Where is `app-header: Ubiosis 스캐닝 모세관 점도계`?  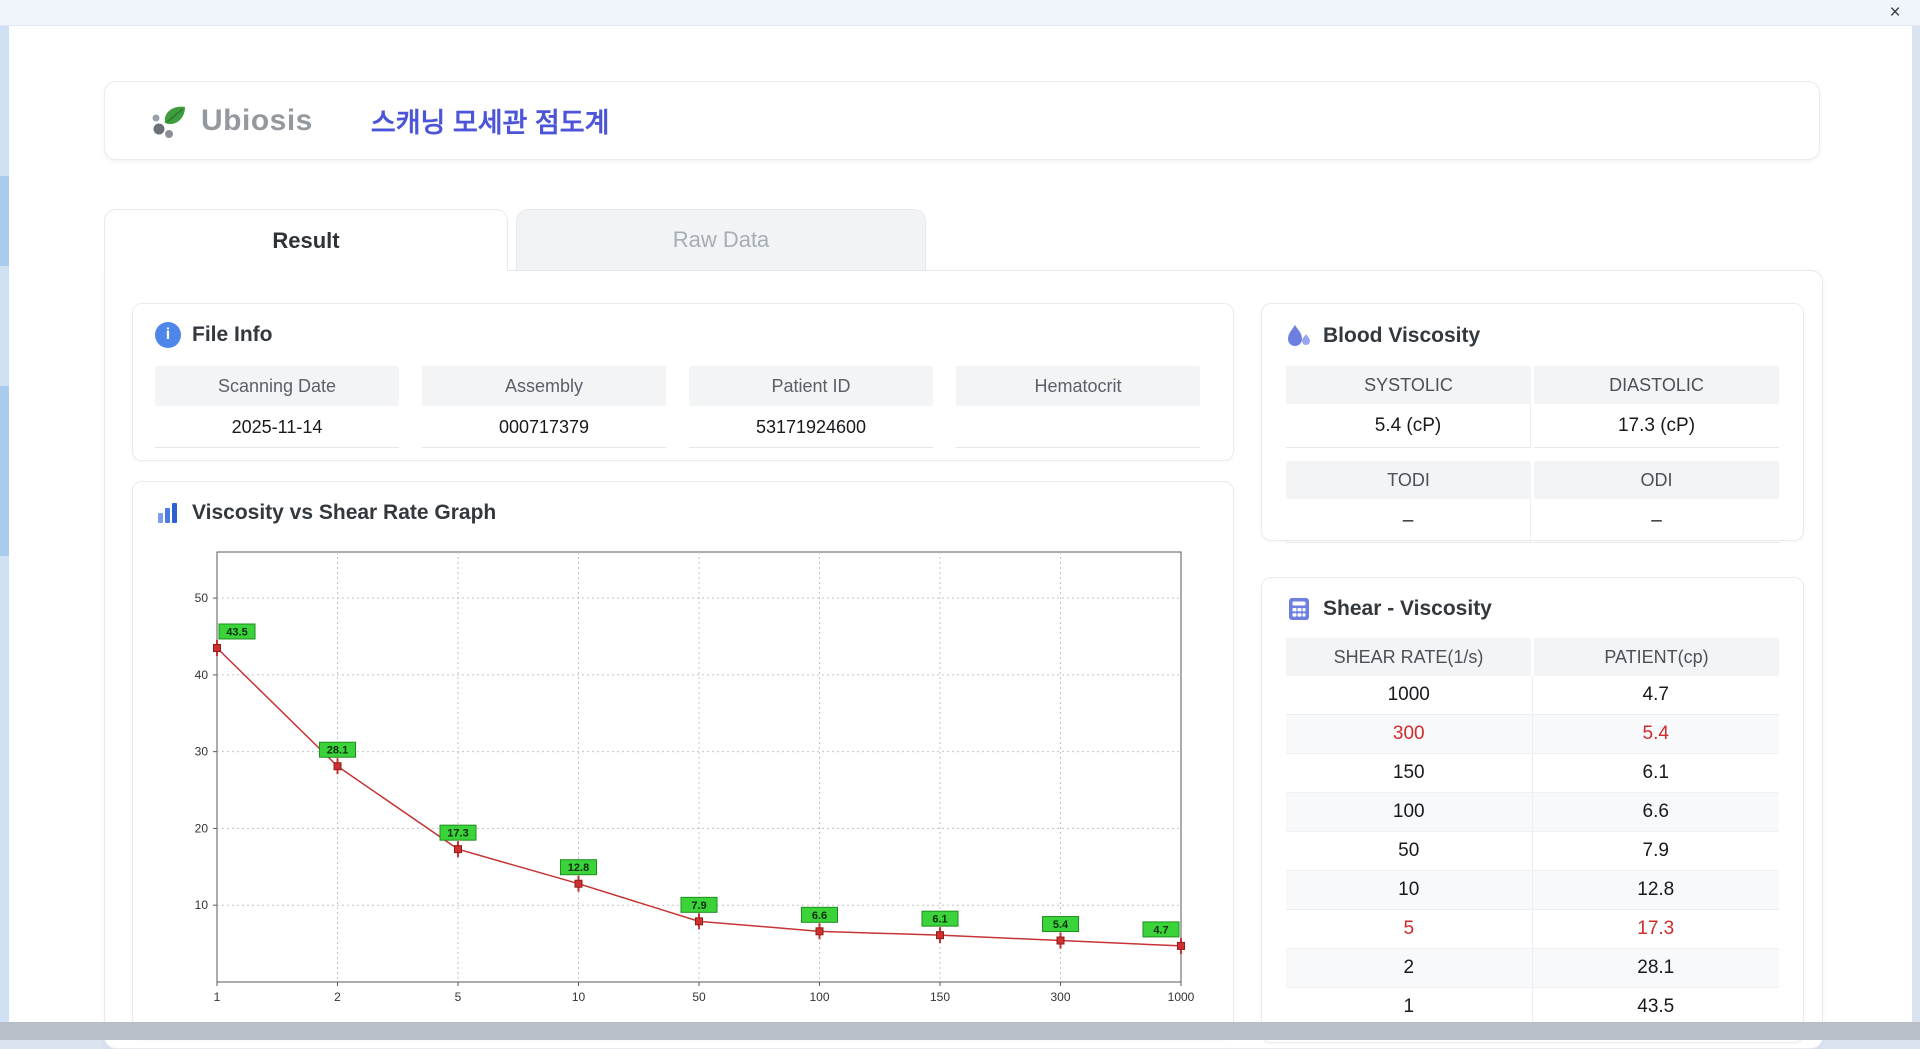
app-header: Ubiosis 스캐닝 모세관 점도계 is located at coordinates (962, 120).